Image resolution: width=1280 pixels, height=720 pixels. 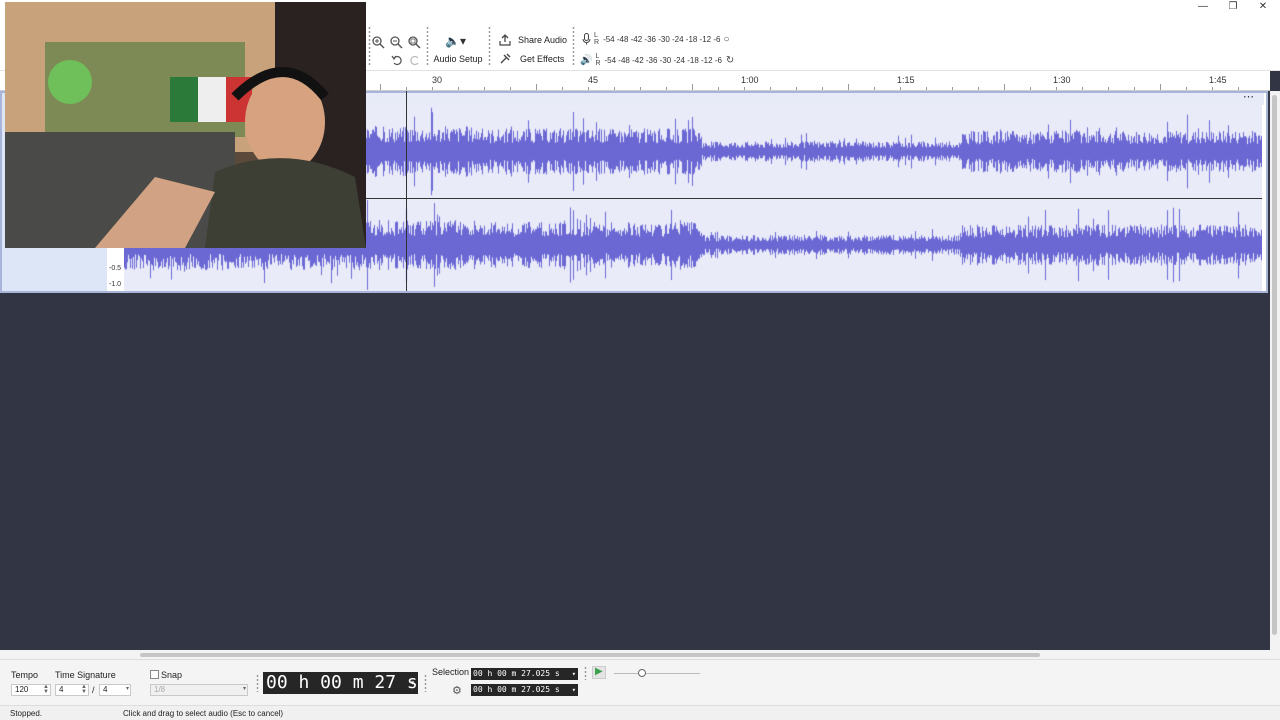 What do you see at coordinates (26, 713) in the screenshot?
I see `status-text: Stopped.` at bounding box center [26, 713].